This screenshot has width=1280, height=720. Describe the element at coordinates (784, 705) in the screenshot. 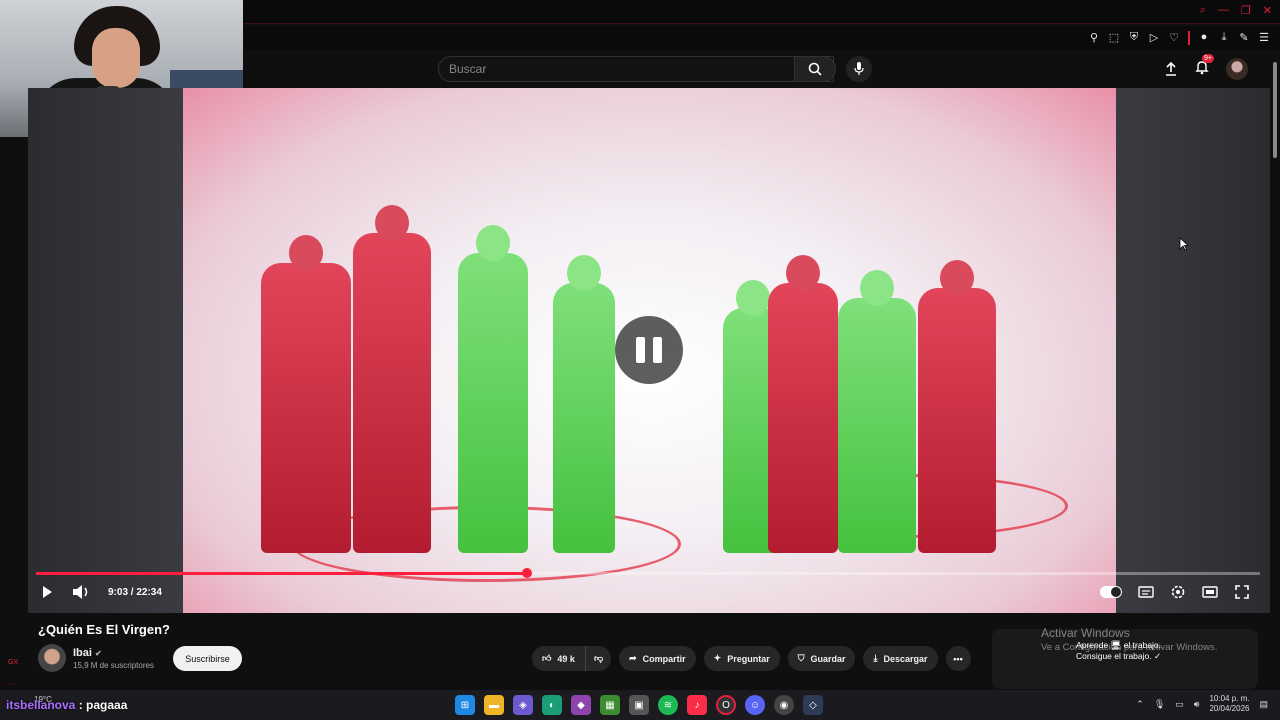

I see `obs-icon: ◉` at that location.